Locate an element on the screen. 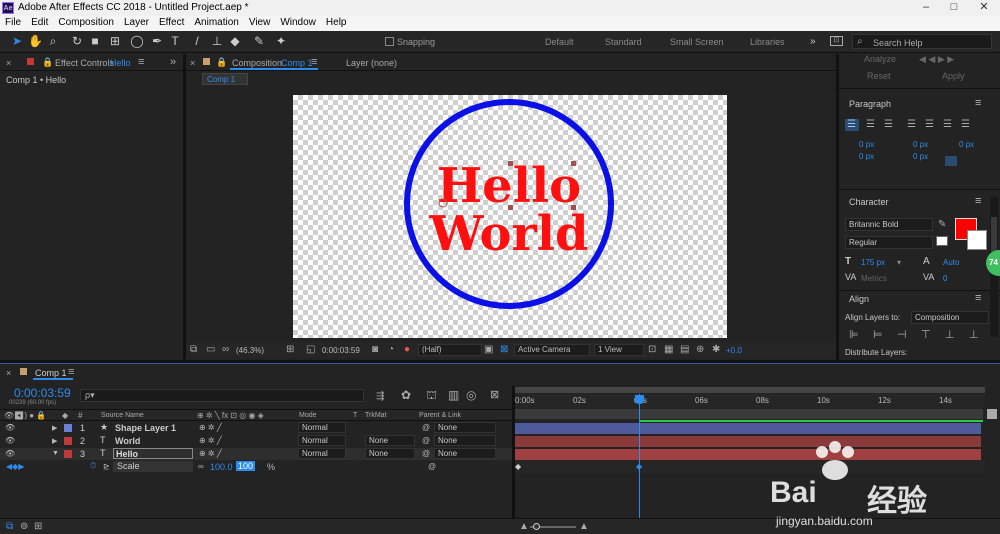 The height and width of the screenshot is (534, 1000). stroke-color-swatch is located at coordinates (977, 240).